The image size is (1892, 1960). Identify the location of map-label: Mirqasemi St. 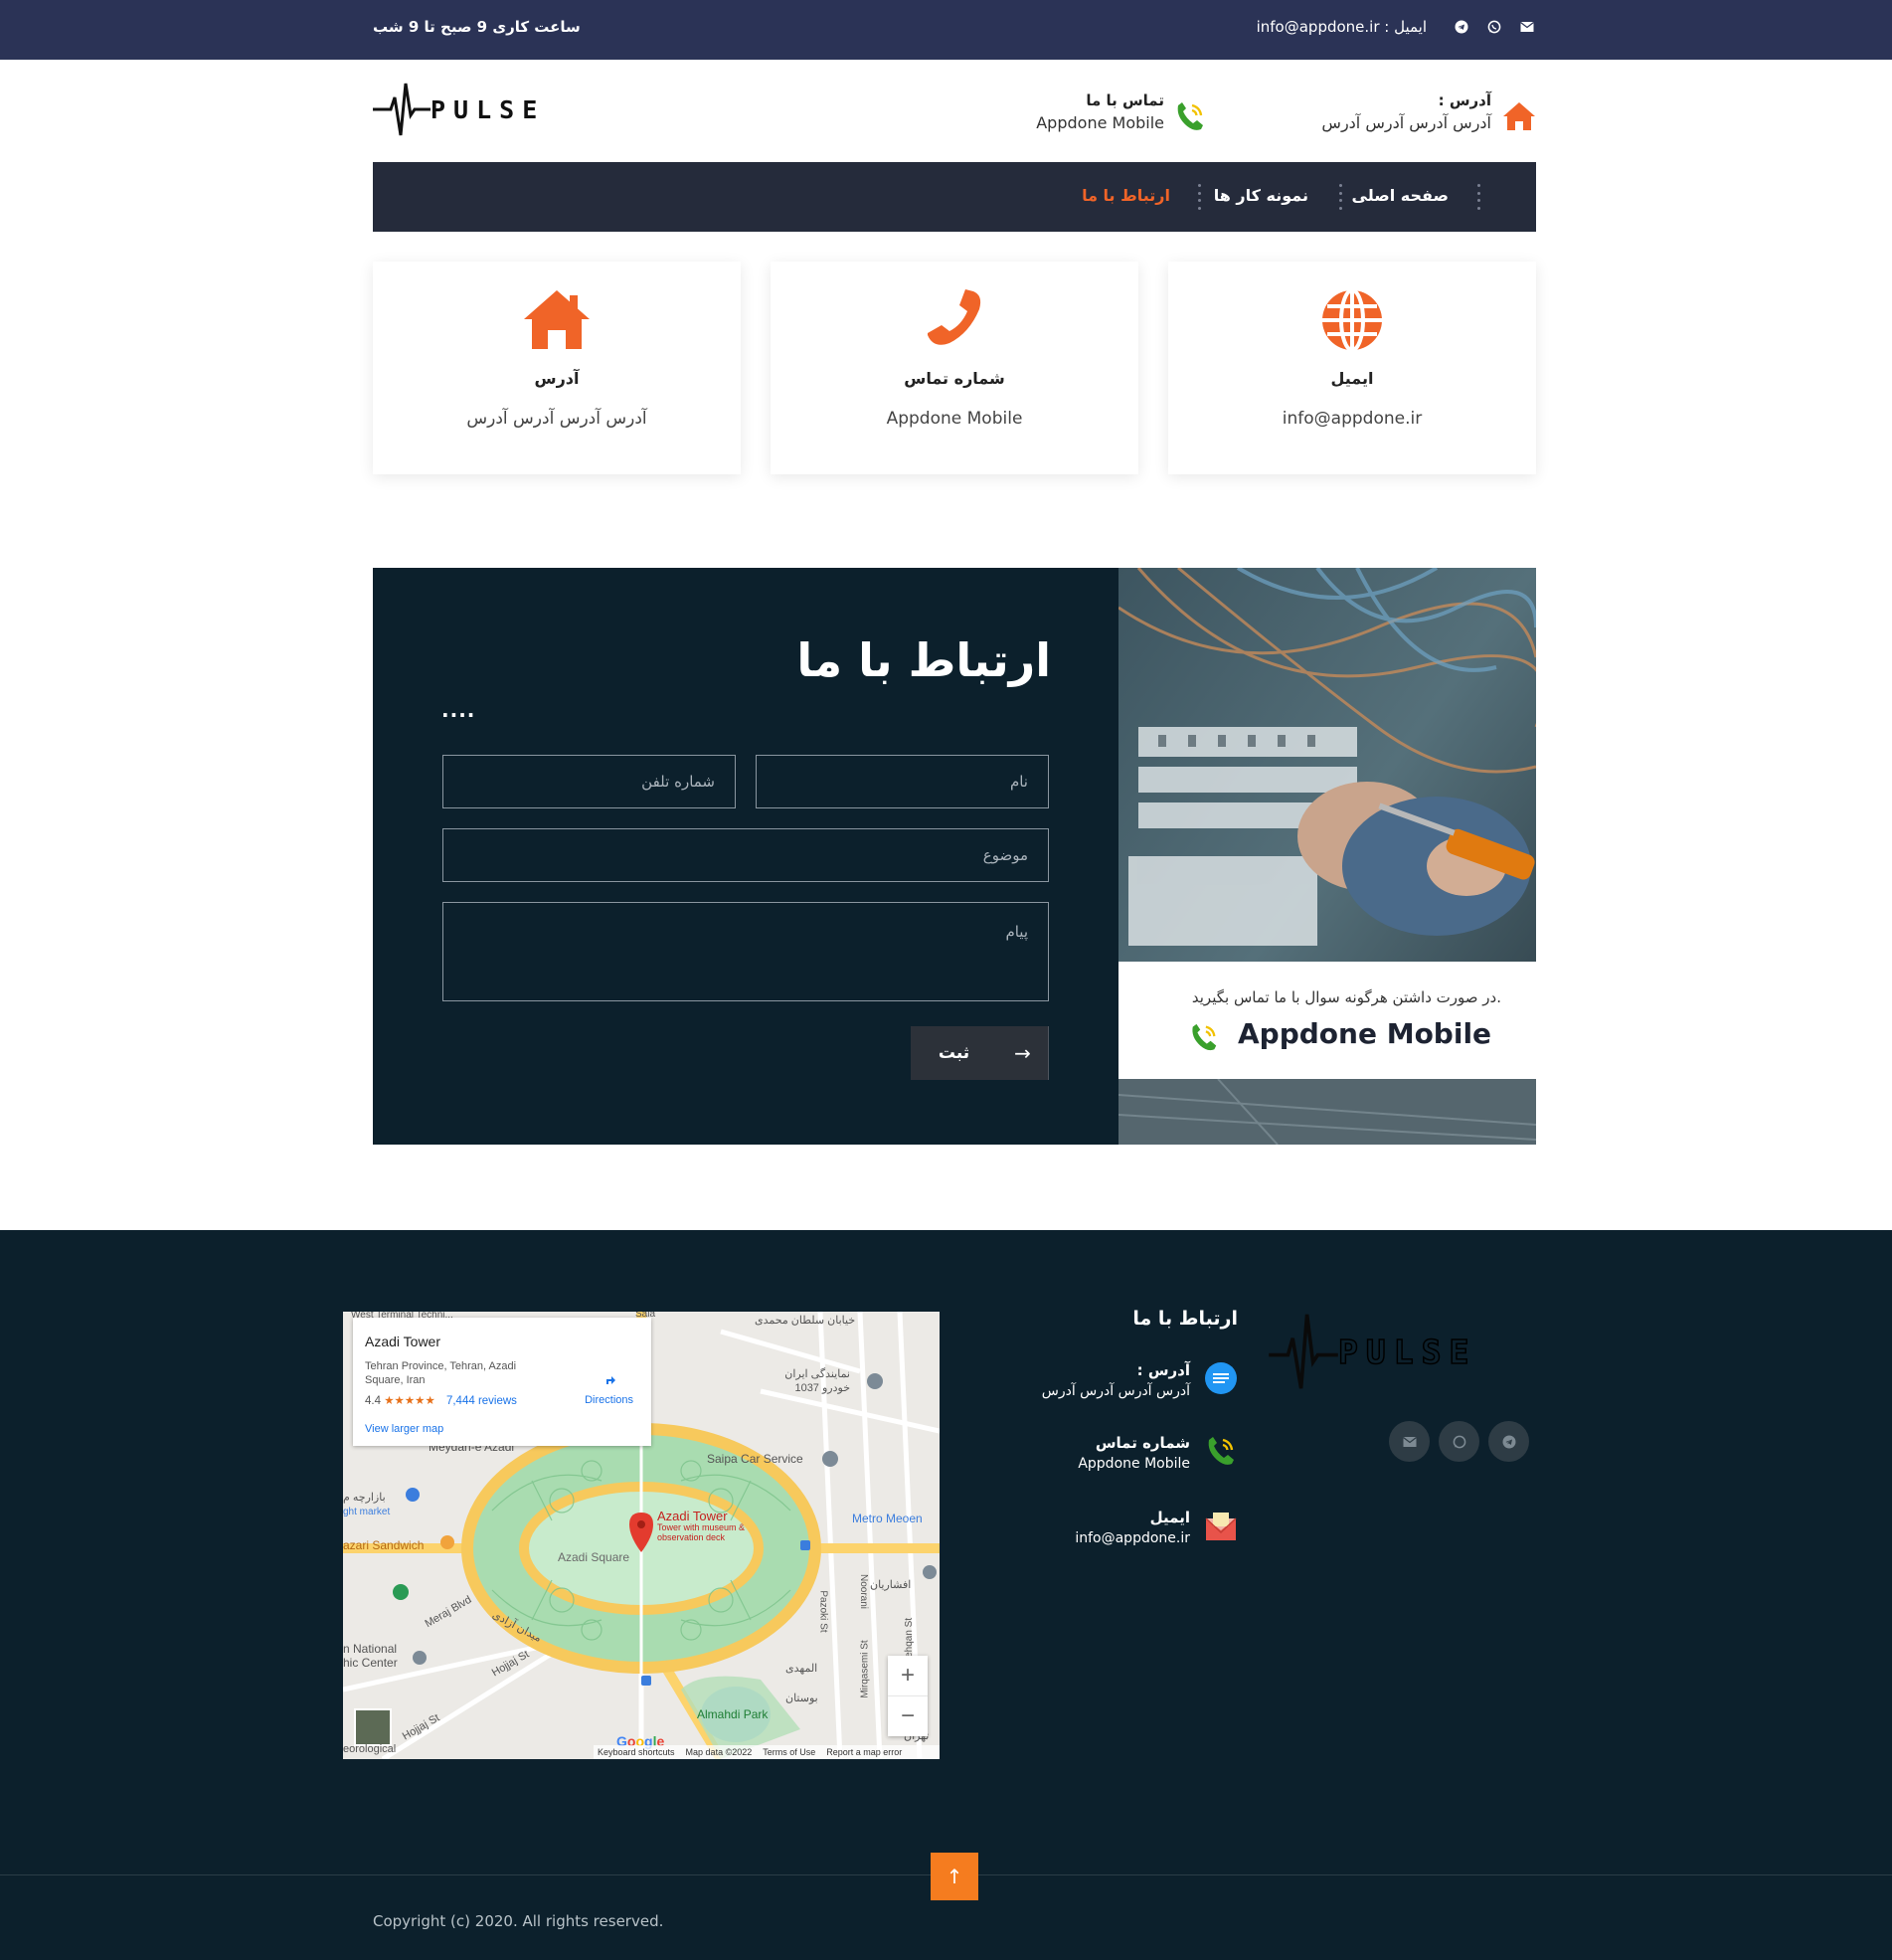
(865, 1669).